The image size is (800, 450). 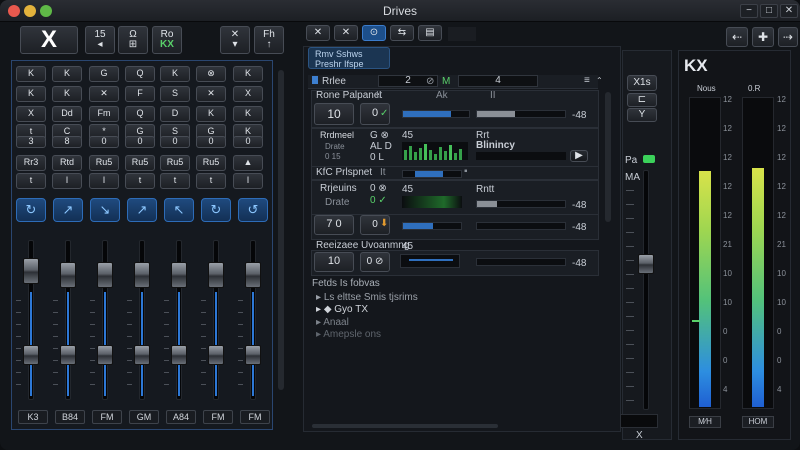 I want to click on side-button: Y, so click(x=642, y=115).